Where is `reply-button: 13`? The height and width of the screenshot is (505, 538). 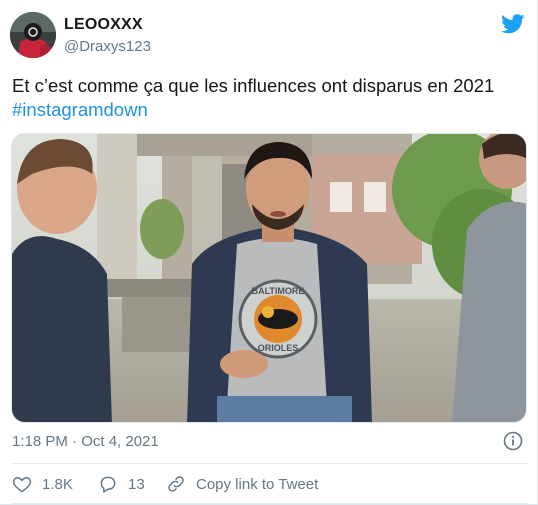 reply-button: 13 is located at coordinates (121, 484).